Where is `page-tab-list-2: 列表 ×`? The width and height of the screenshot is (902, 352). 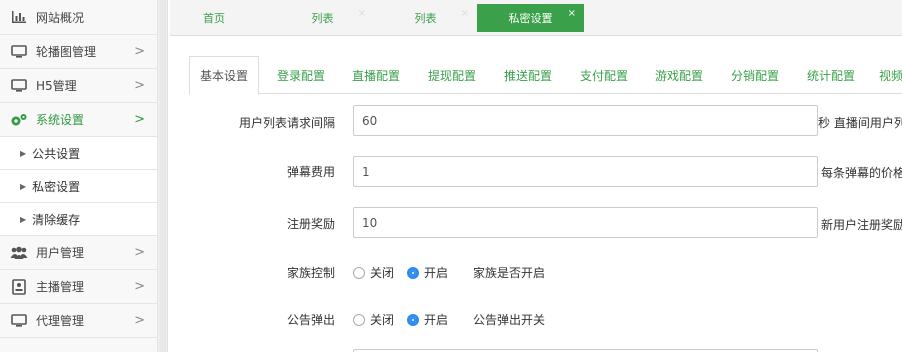
page-tab-list-2: 列表 × is located at coordinates (425, 18).